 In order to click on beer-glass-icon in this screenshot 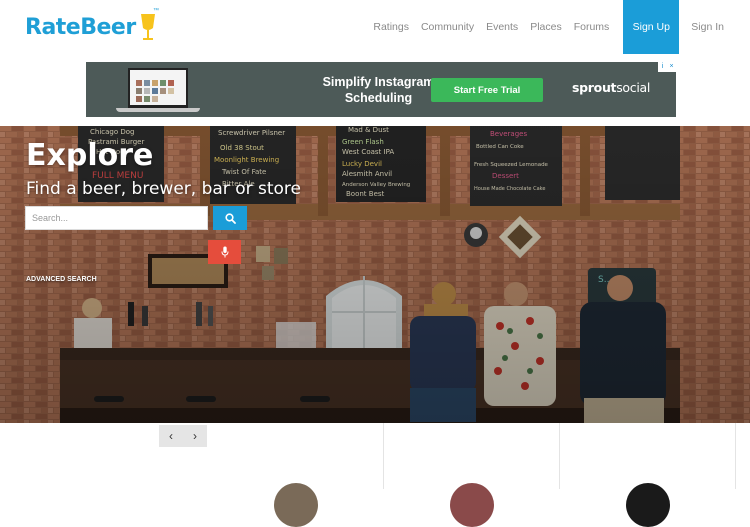, I will do `click(147, 27)`.